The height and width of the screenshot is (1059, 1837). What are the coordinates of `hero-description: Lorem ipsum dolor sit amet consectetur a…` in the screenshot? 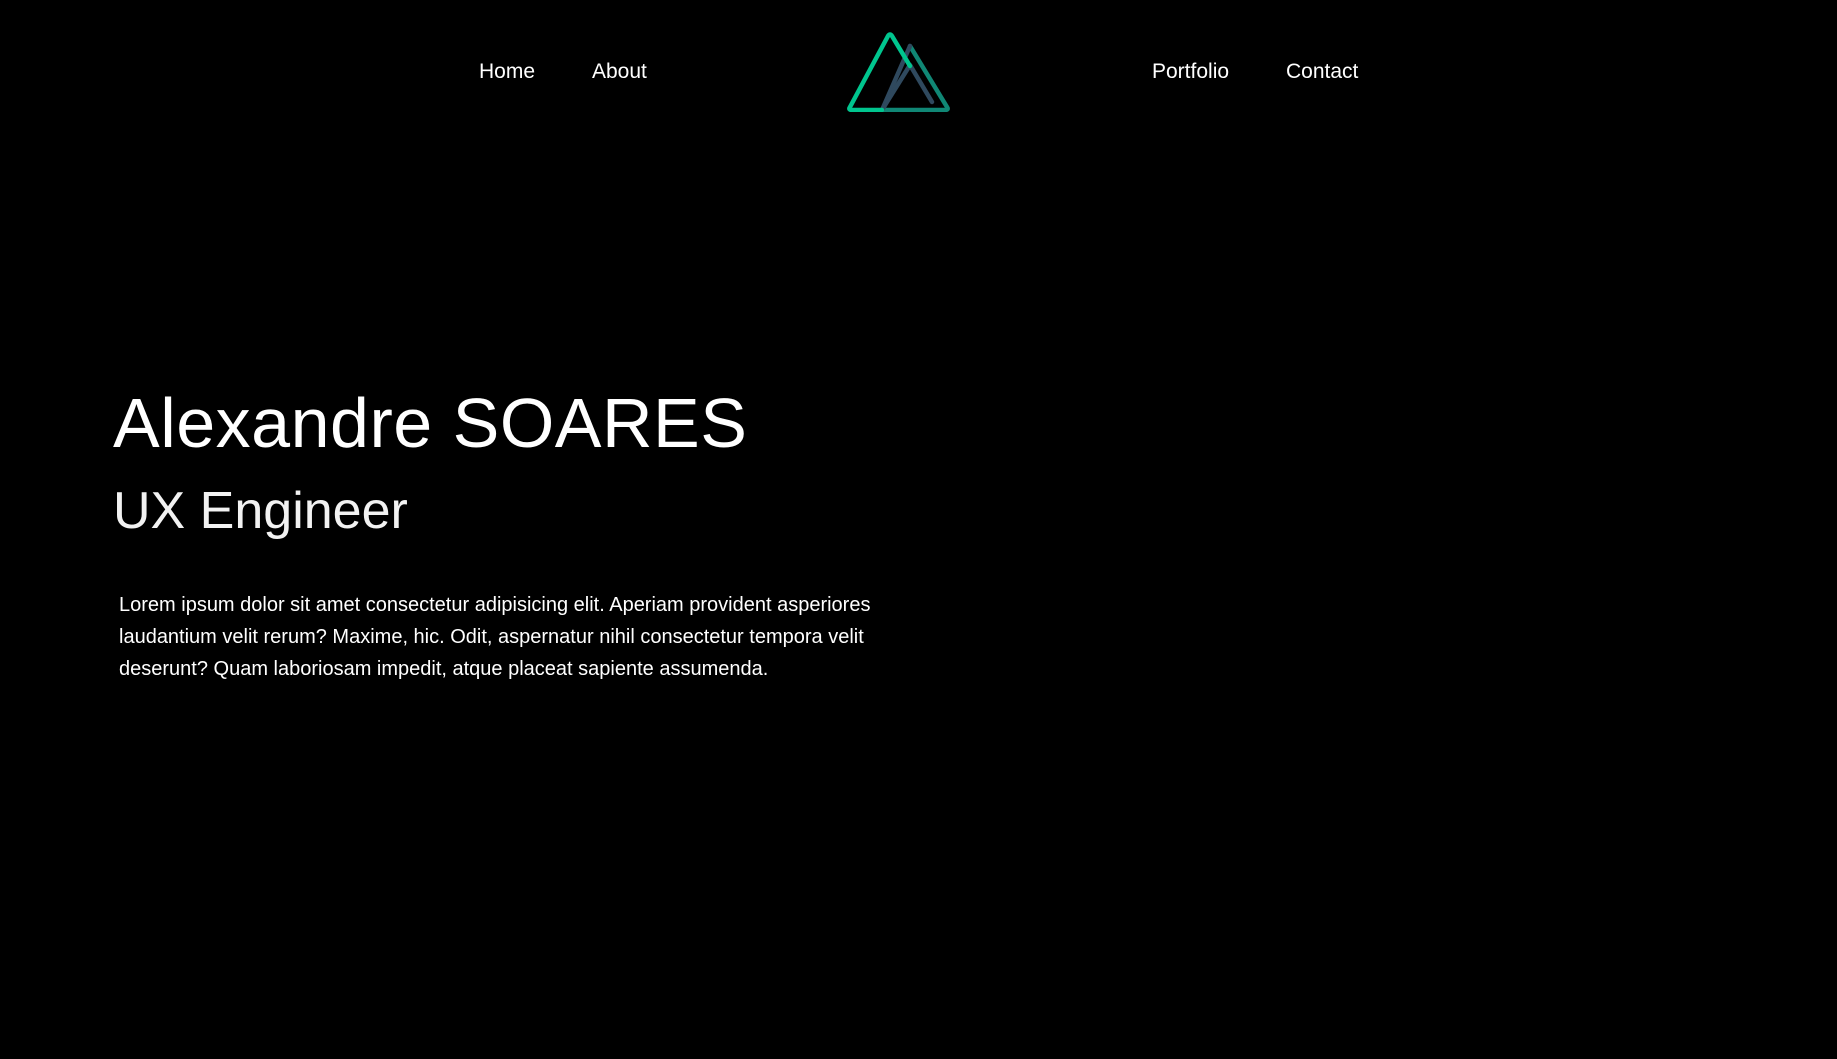 It's located at (495, 637).